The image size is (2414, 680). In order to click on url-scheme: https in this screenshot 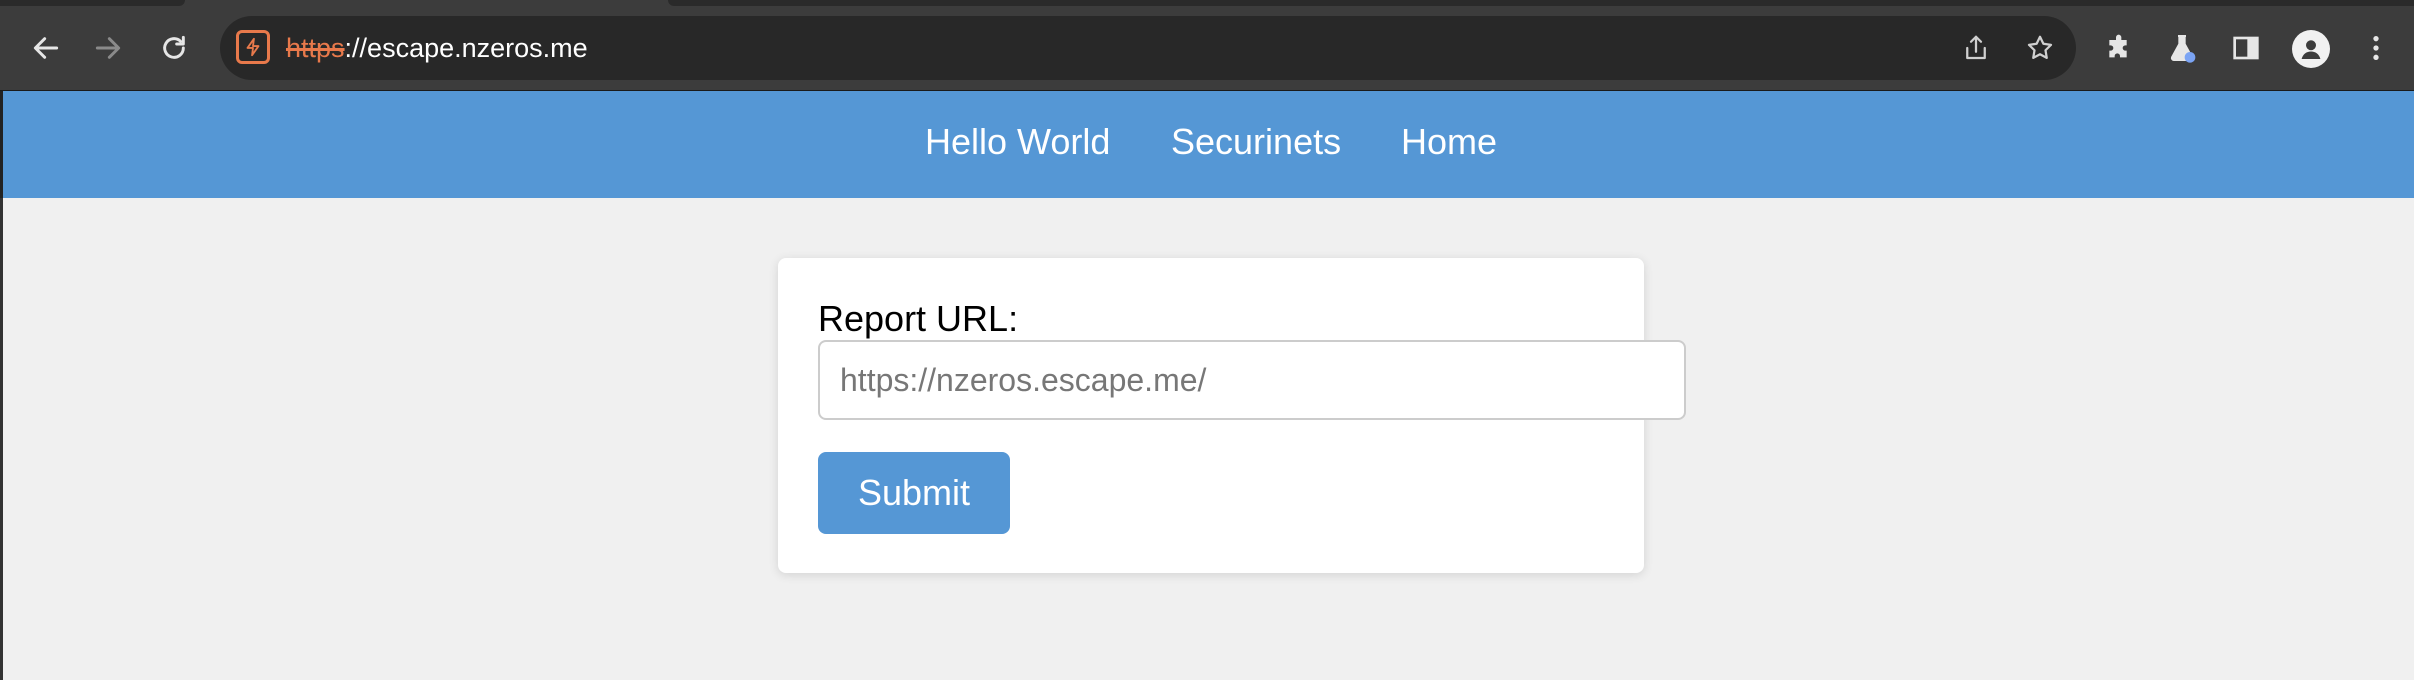, I will do `click(315, 48)`.